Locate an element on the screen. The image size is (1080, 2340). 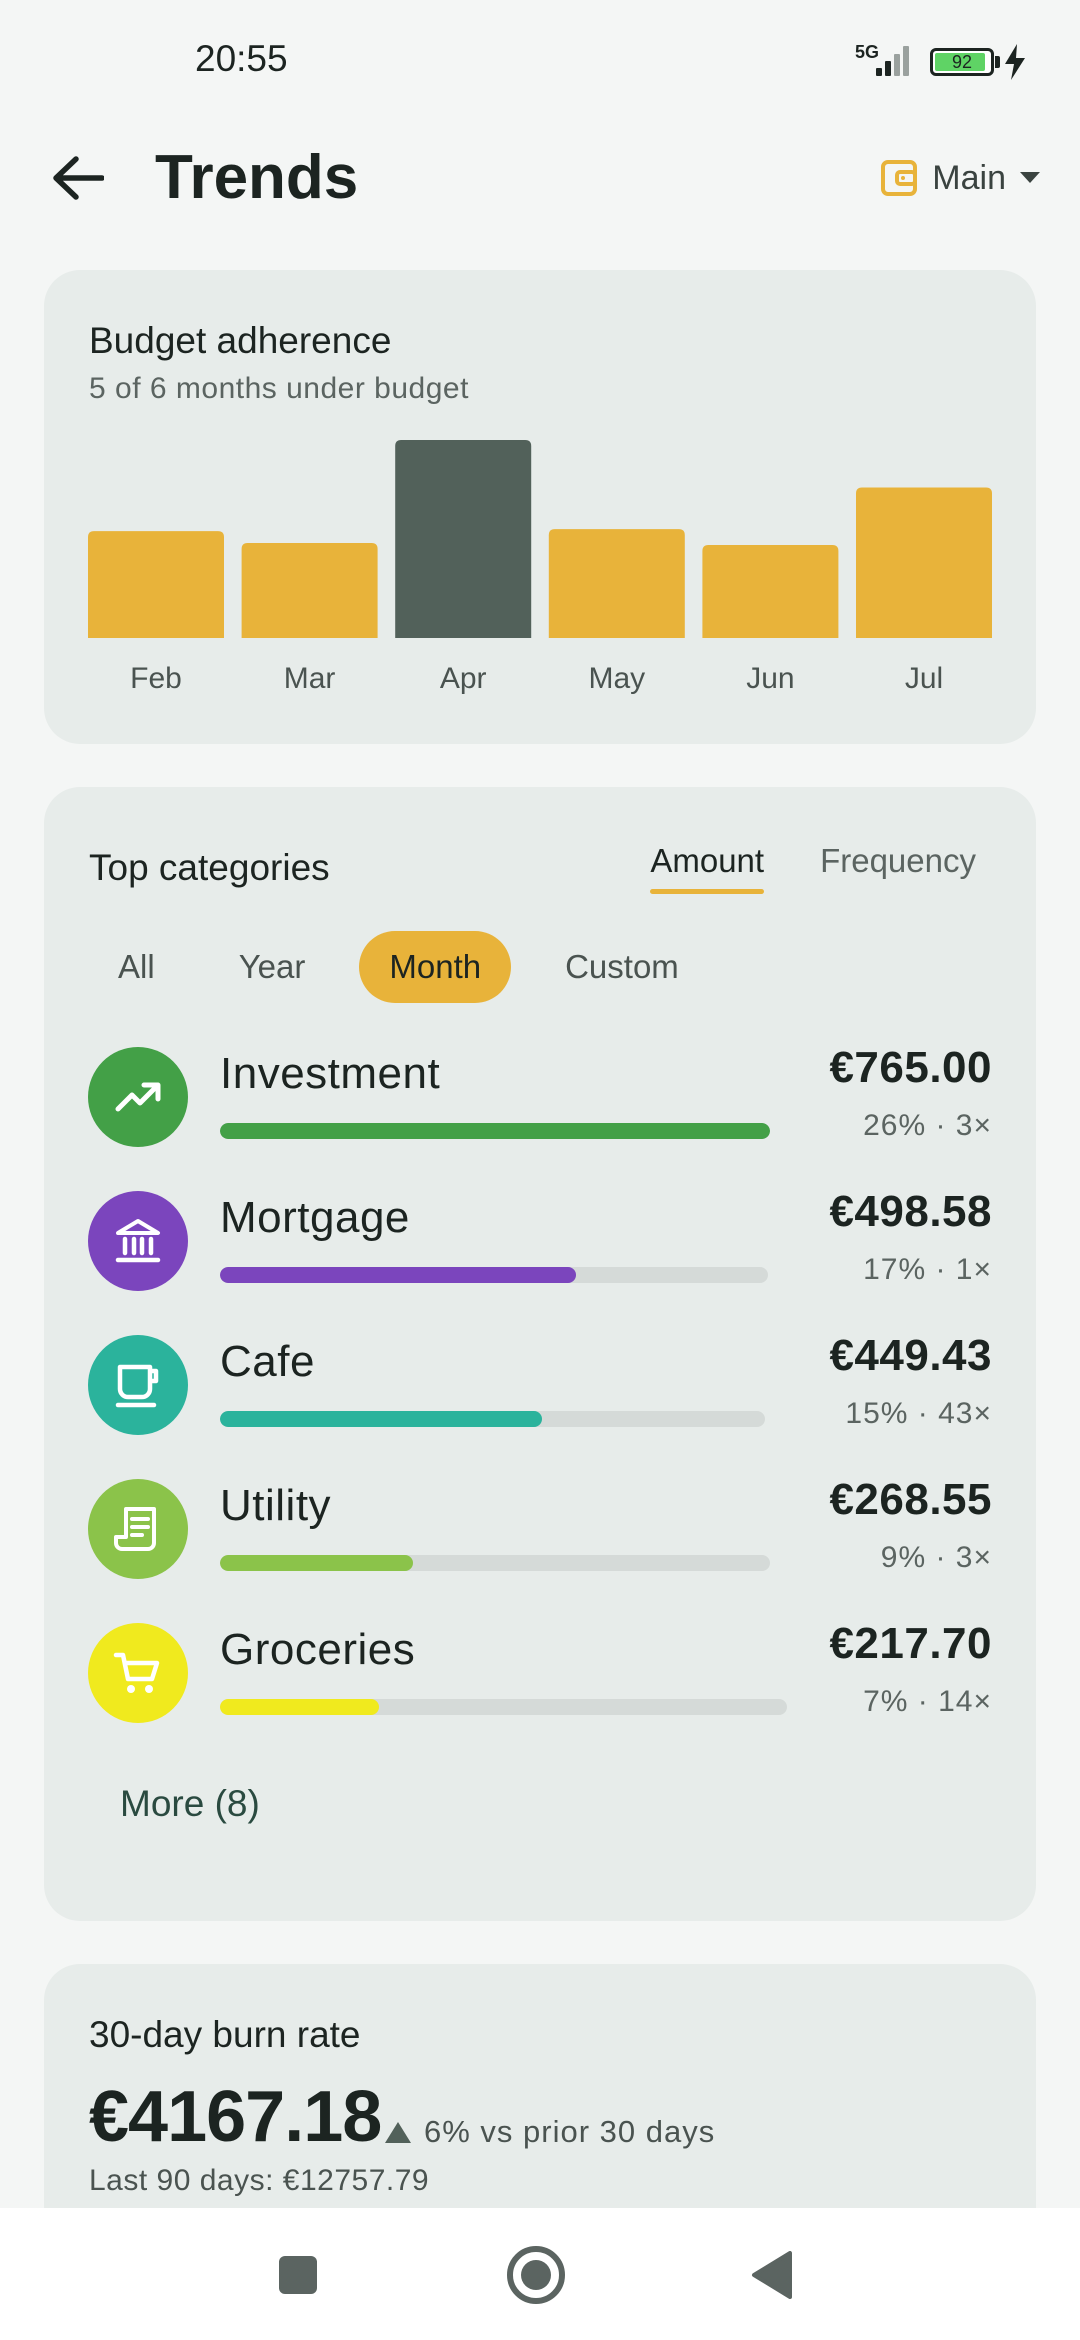
filter-month: Month is located at coordinates (435, 967).